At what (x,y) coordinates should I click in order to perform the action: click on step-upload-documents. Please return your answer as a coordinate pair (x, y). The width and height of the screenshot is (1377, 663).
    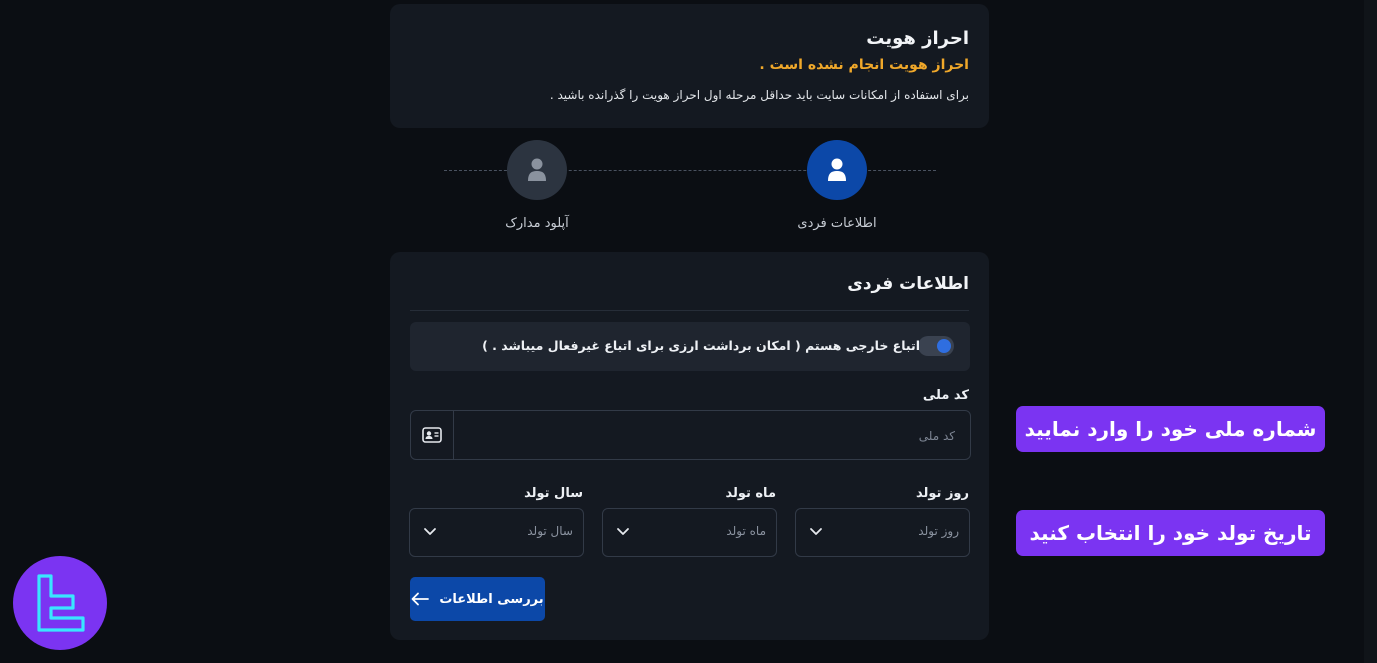
    Looking at the image, I should click on (537, 170).